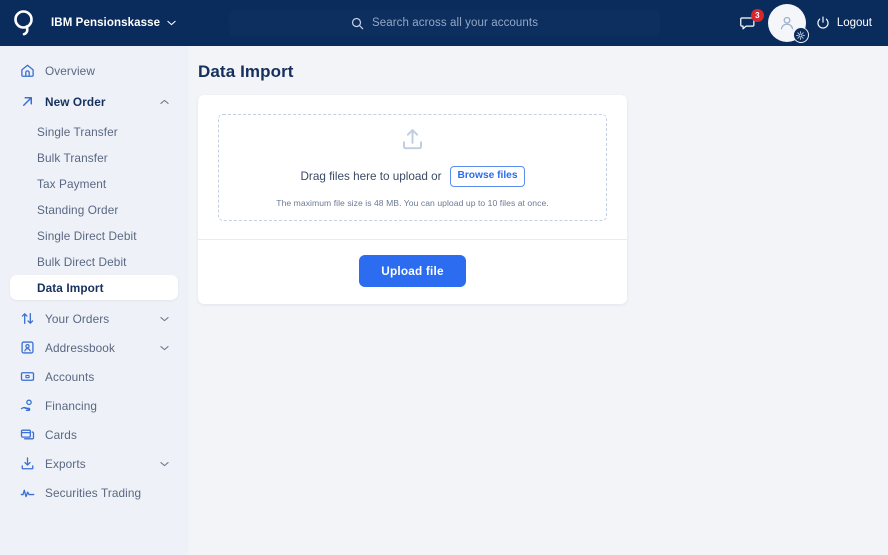 The height and width of the screenshot is (555, 888). What do you see at coordinates (757, 15) in the screenshot?
I see `notification-badge: 3` at bounding box center [757, 15].